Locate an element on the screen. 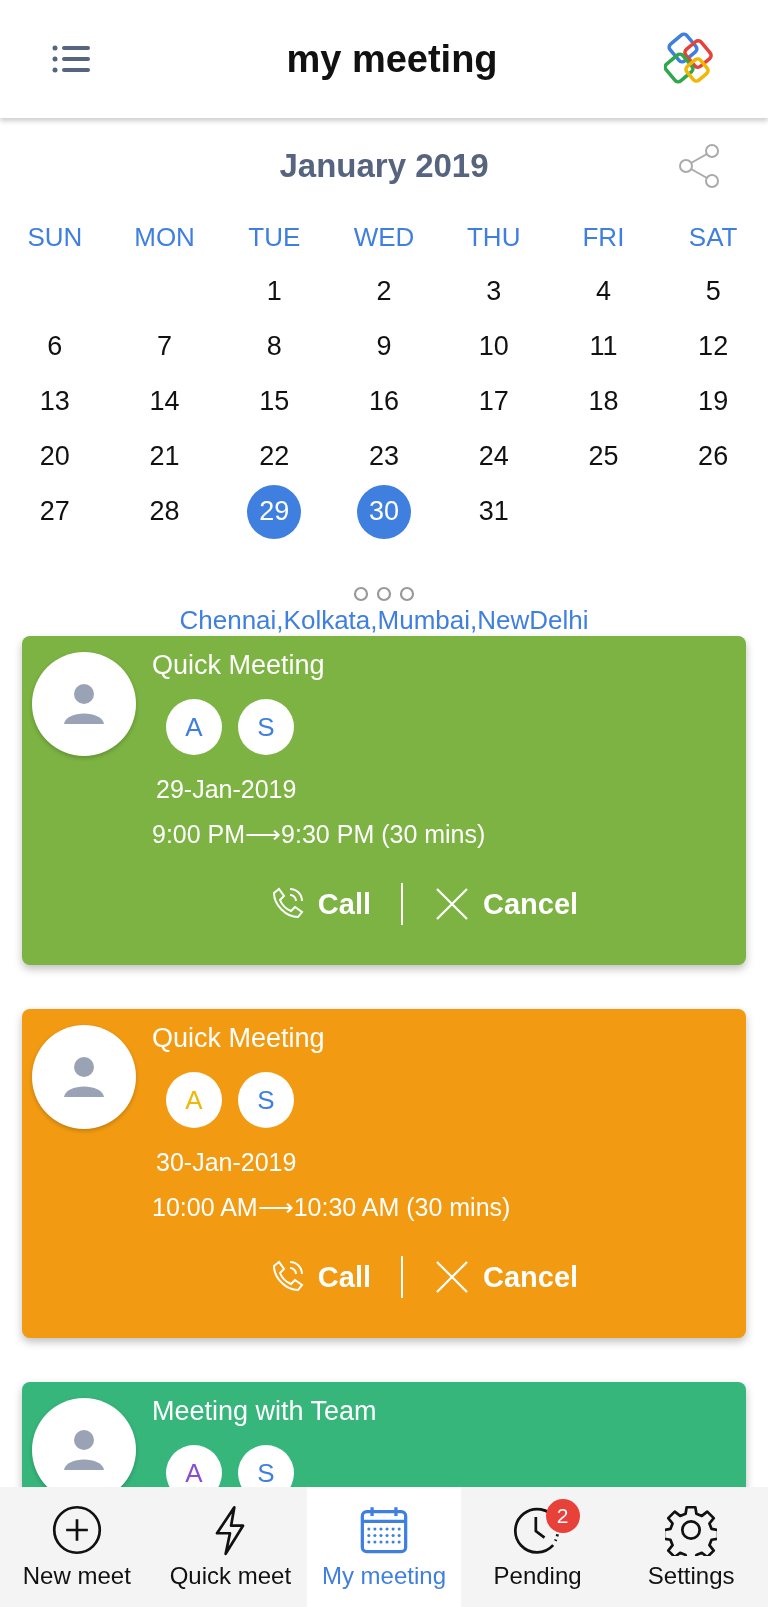  calendar-day: 8 is located at coordinates (274, 346).